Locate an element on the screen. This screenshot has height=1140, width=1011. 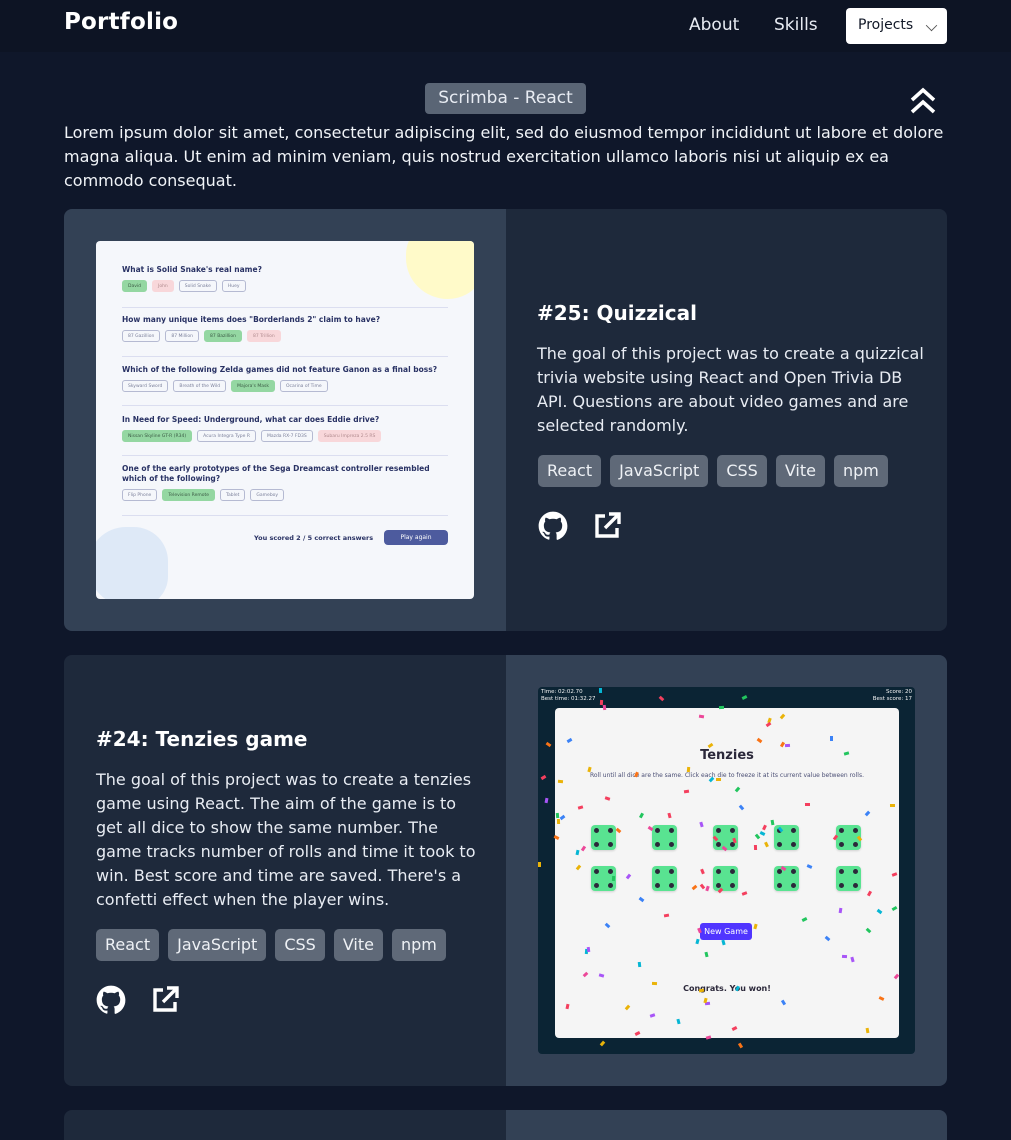
projects-dropdown: Projects is located at coordinates (896, 26).